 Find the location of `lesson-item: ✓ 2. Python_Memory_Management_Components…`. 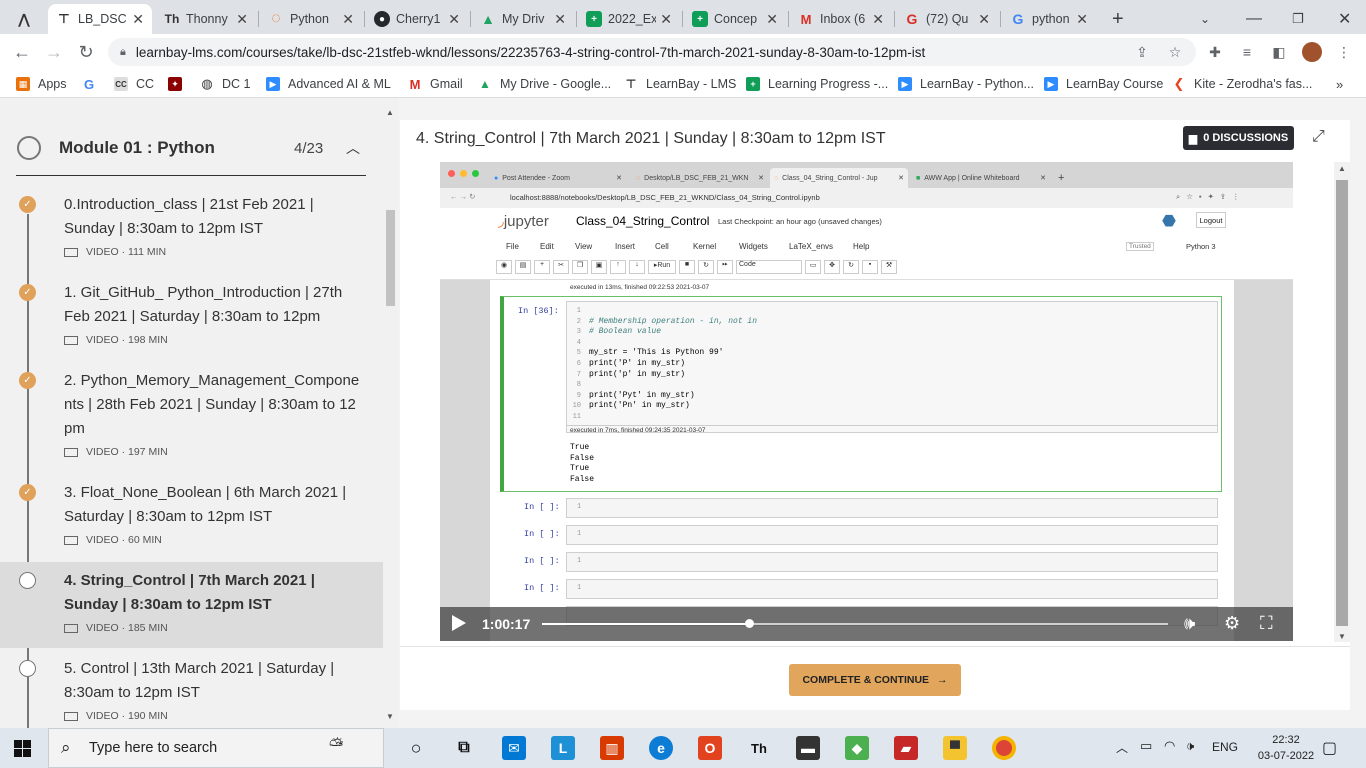

lesson-item: ✓ 2. Python_Memory_Management_Components… is located at coordinates (191, 418).